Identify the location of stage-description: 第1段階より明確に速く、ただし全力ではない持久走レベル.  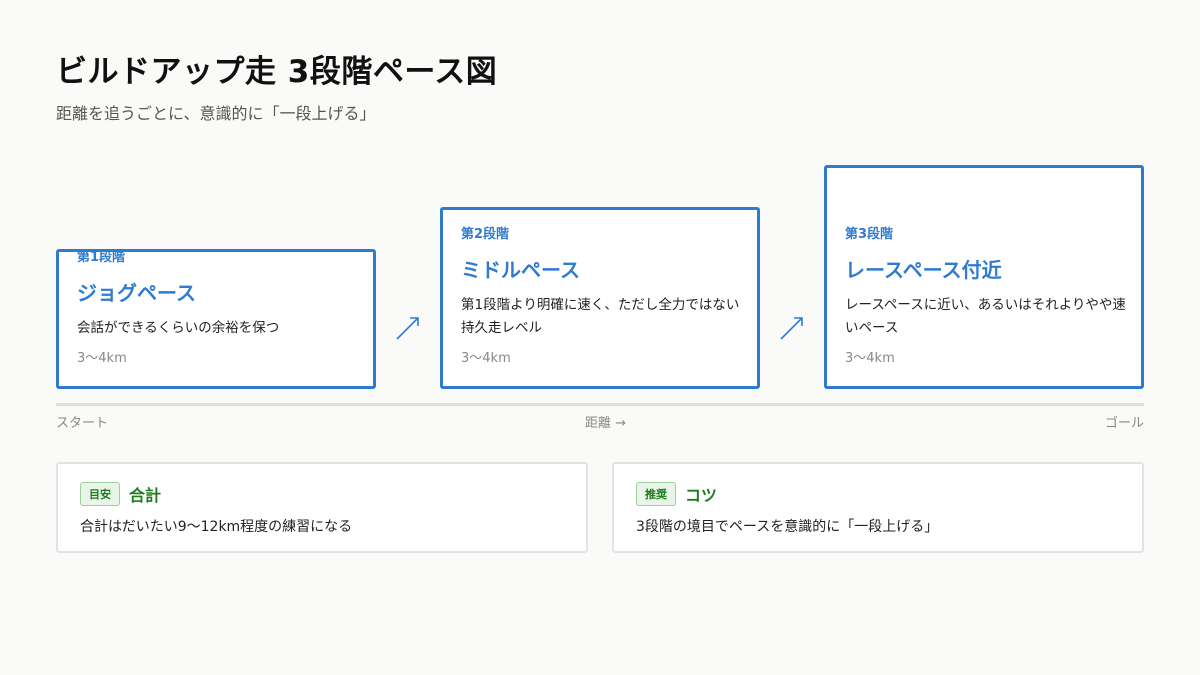
(600, 316).